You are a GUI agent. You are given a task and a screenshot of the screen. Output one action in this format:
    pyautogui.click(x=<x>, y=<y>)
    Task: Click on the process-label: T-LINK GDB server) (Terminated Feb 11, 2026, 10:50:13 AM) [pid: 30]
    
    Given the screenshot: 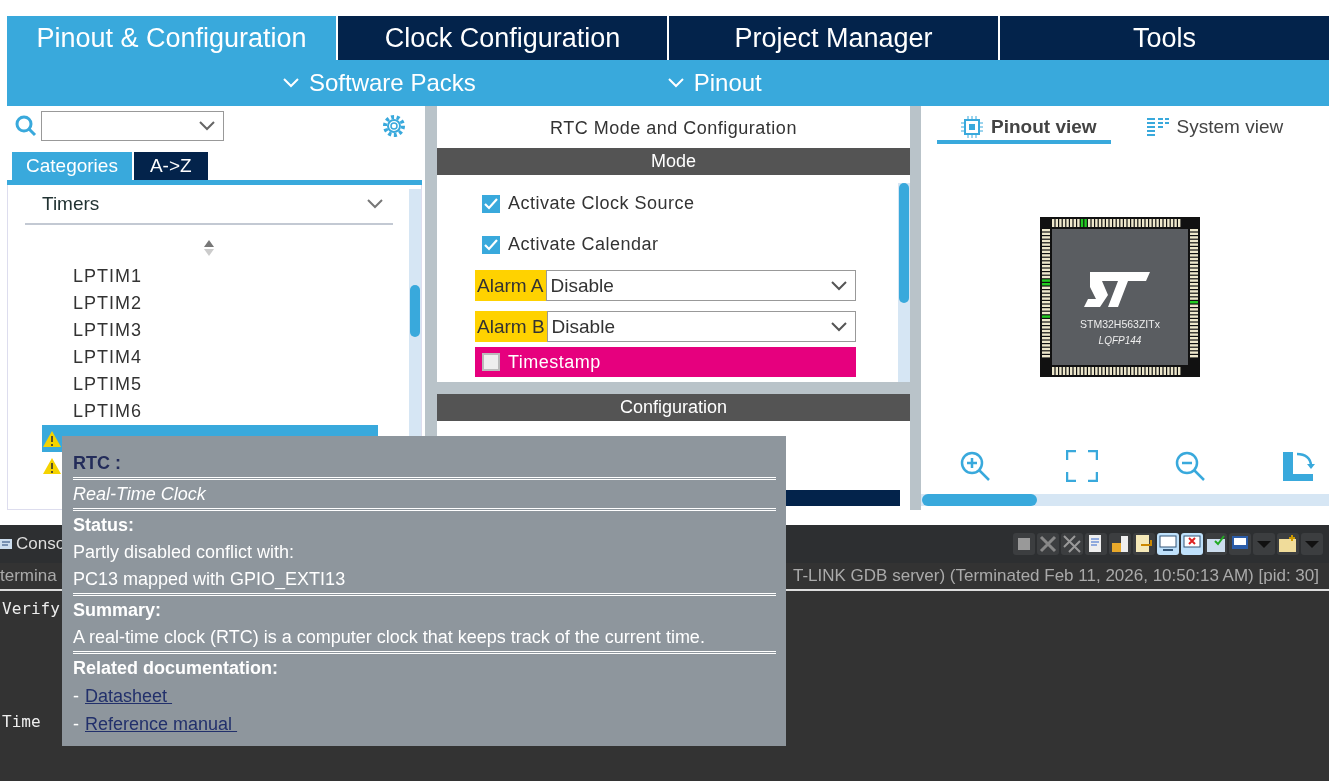 What is the action you would take?
    pyautogui.click(x=1056, y=576)
    